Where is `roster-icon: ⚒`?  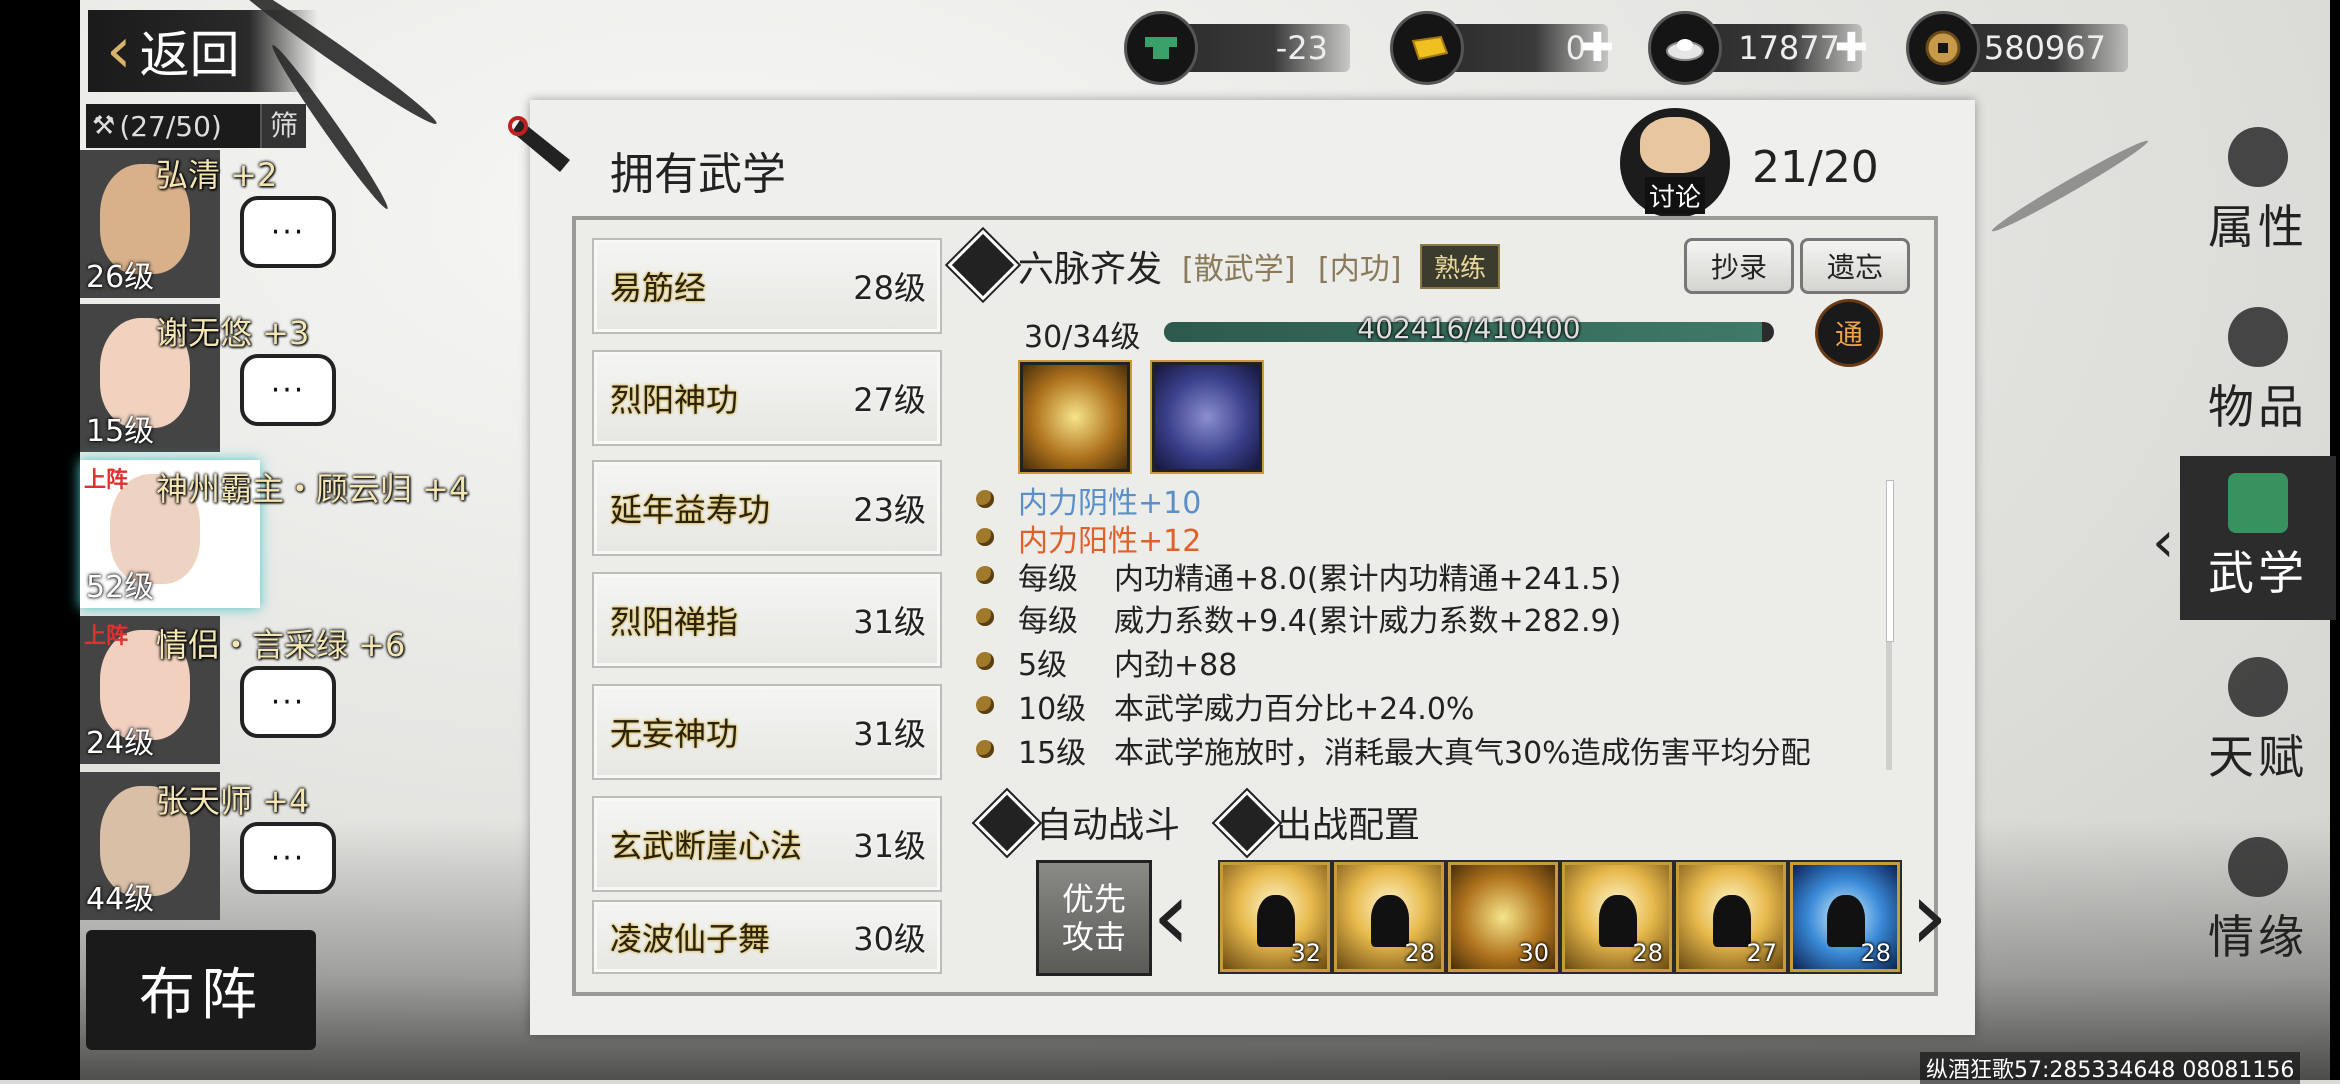 roster-icon: ⚒ is located at coordinates (104, 126).